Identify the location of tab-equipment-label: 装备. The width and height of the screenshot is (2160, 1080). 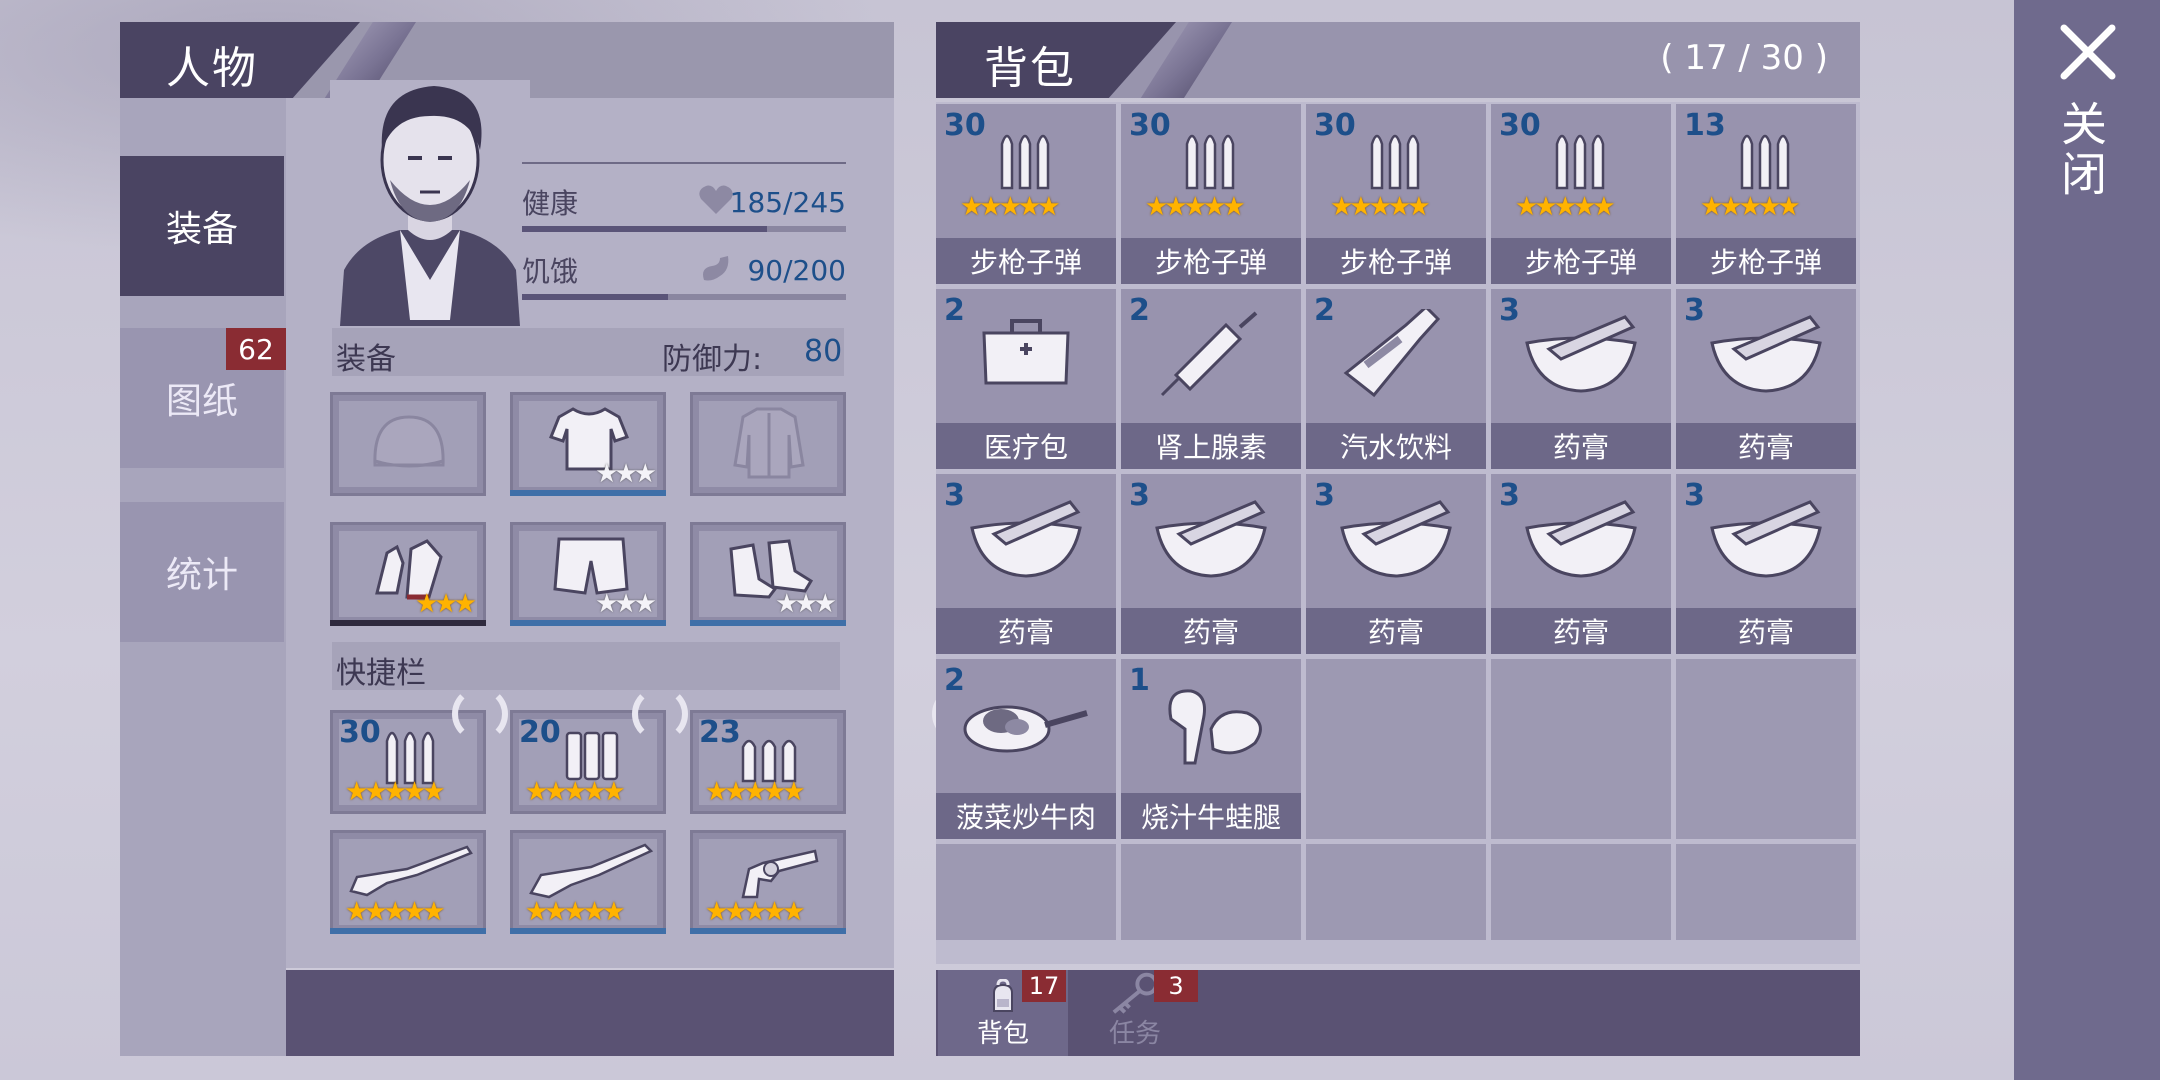
(201, 229).